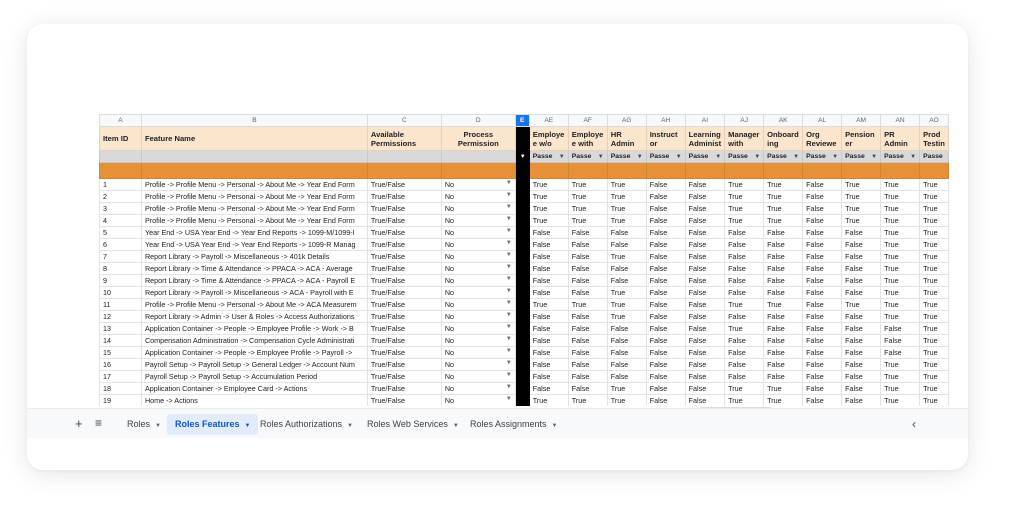 The image size is (1024, 528). What do you see at coordinates (120, 292) in the screenshot?
I see `item-id-cell: 10` at bounding box center [120, 292].